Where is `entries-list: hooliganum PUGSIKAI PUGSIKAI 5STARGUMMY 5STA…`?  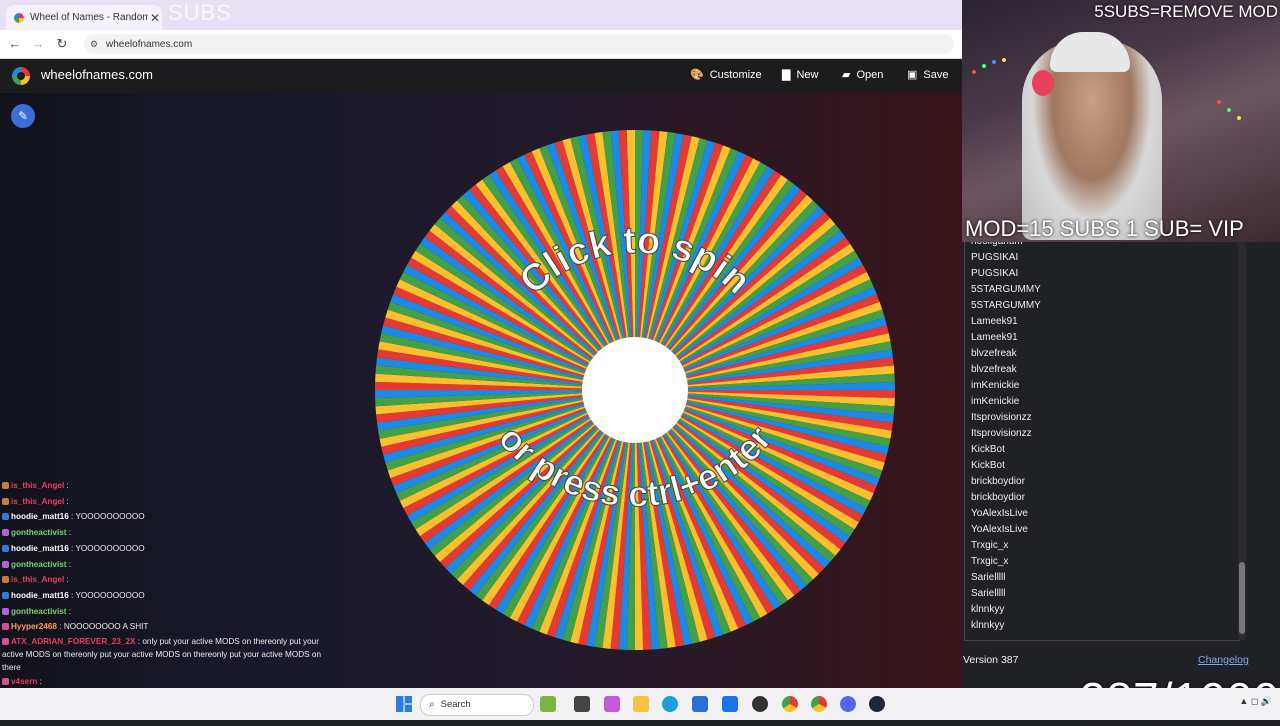 entries-list: hooliganum PUGSIKAI PUGSIKAI 5STARGUMMY 5STA… is located at coordinates (1102, 441).